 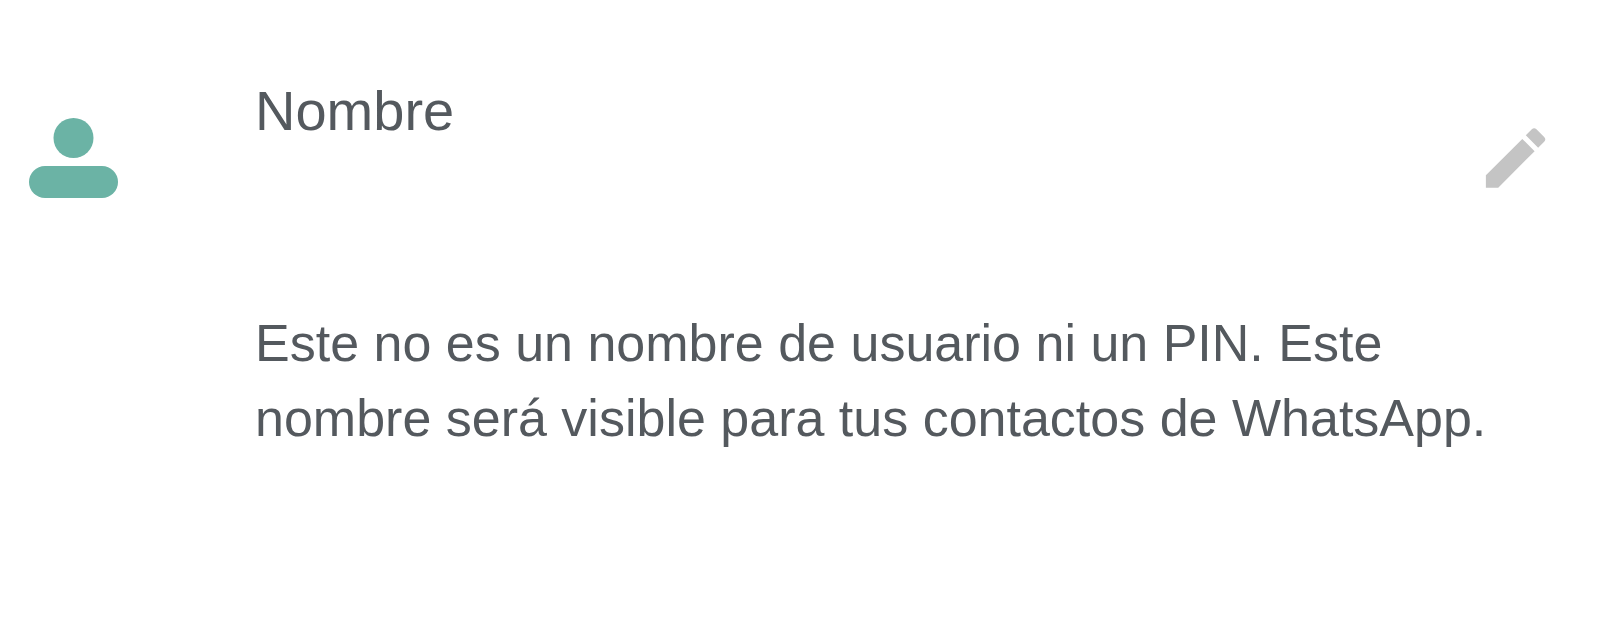 What do you see at coordinates (355, 111) in the screenshot?
I see `name-label: Nombre` at bounding box center [355, 111].